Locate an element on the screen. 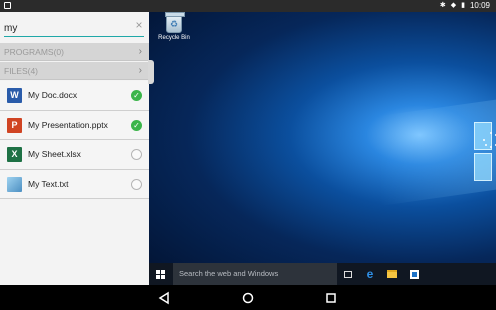  taskbar: Search the web and Windows e is located at coordinates (322, 274).